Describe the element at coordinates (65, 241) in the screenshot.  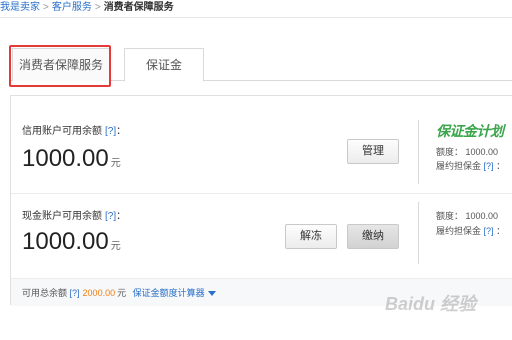
I see `cash-balance-value: 1000.00` at that location.